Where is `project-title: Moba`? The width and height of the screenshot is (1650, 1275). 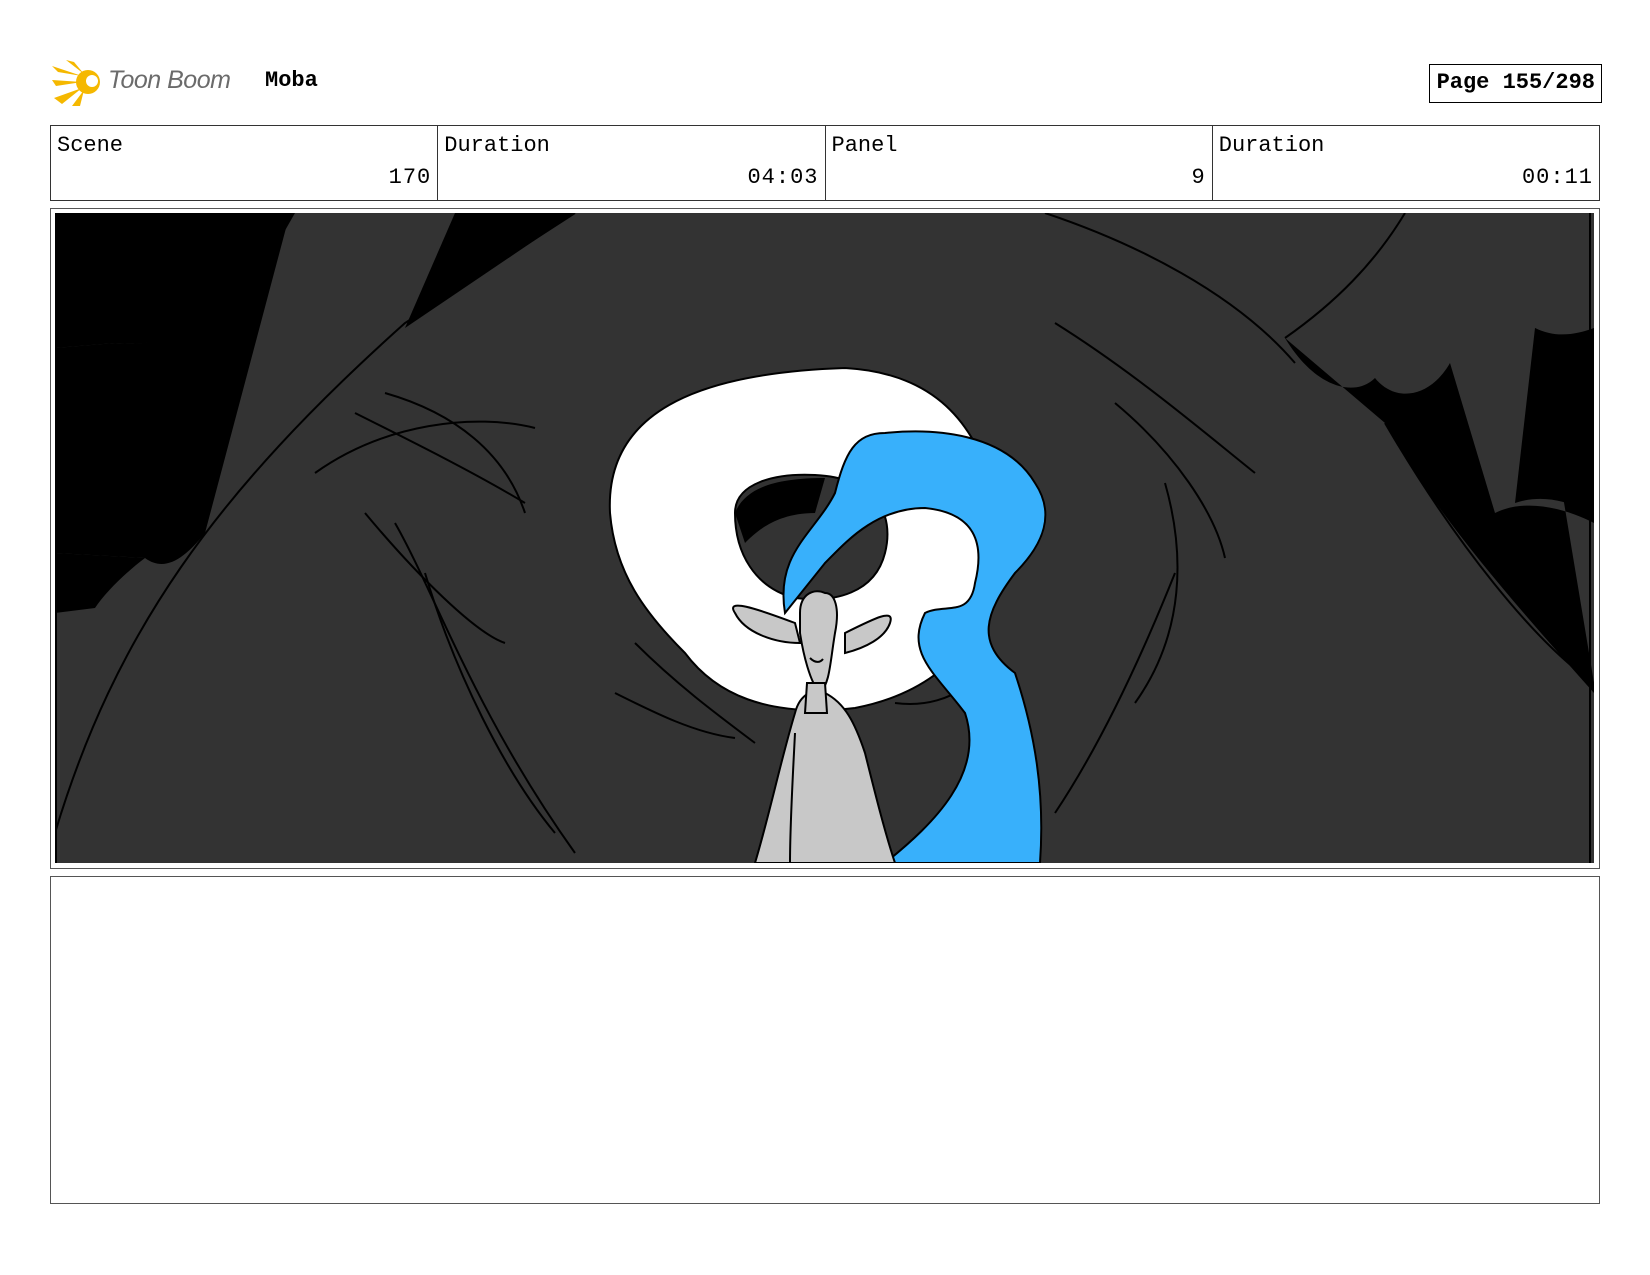
project-title: Moba is located at coordinates (291, 80).